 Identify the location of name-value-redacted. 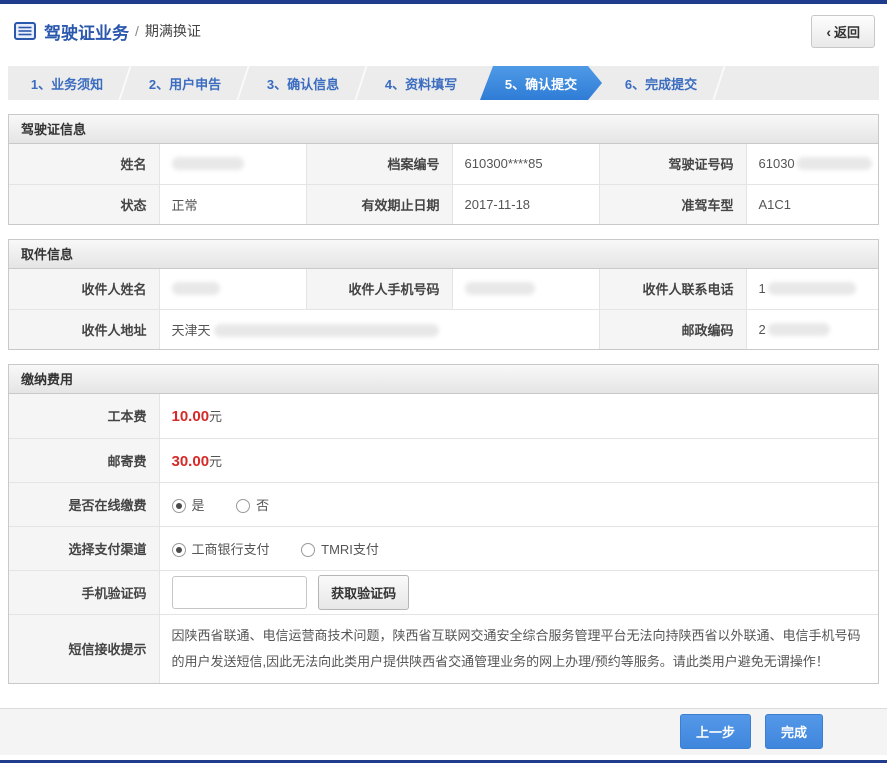
(232, 164).